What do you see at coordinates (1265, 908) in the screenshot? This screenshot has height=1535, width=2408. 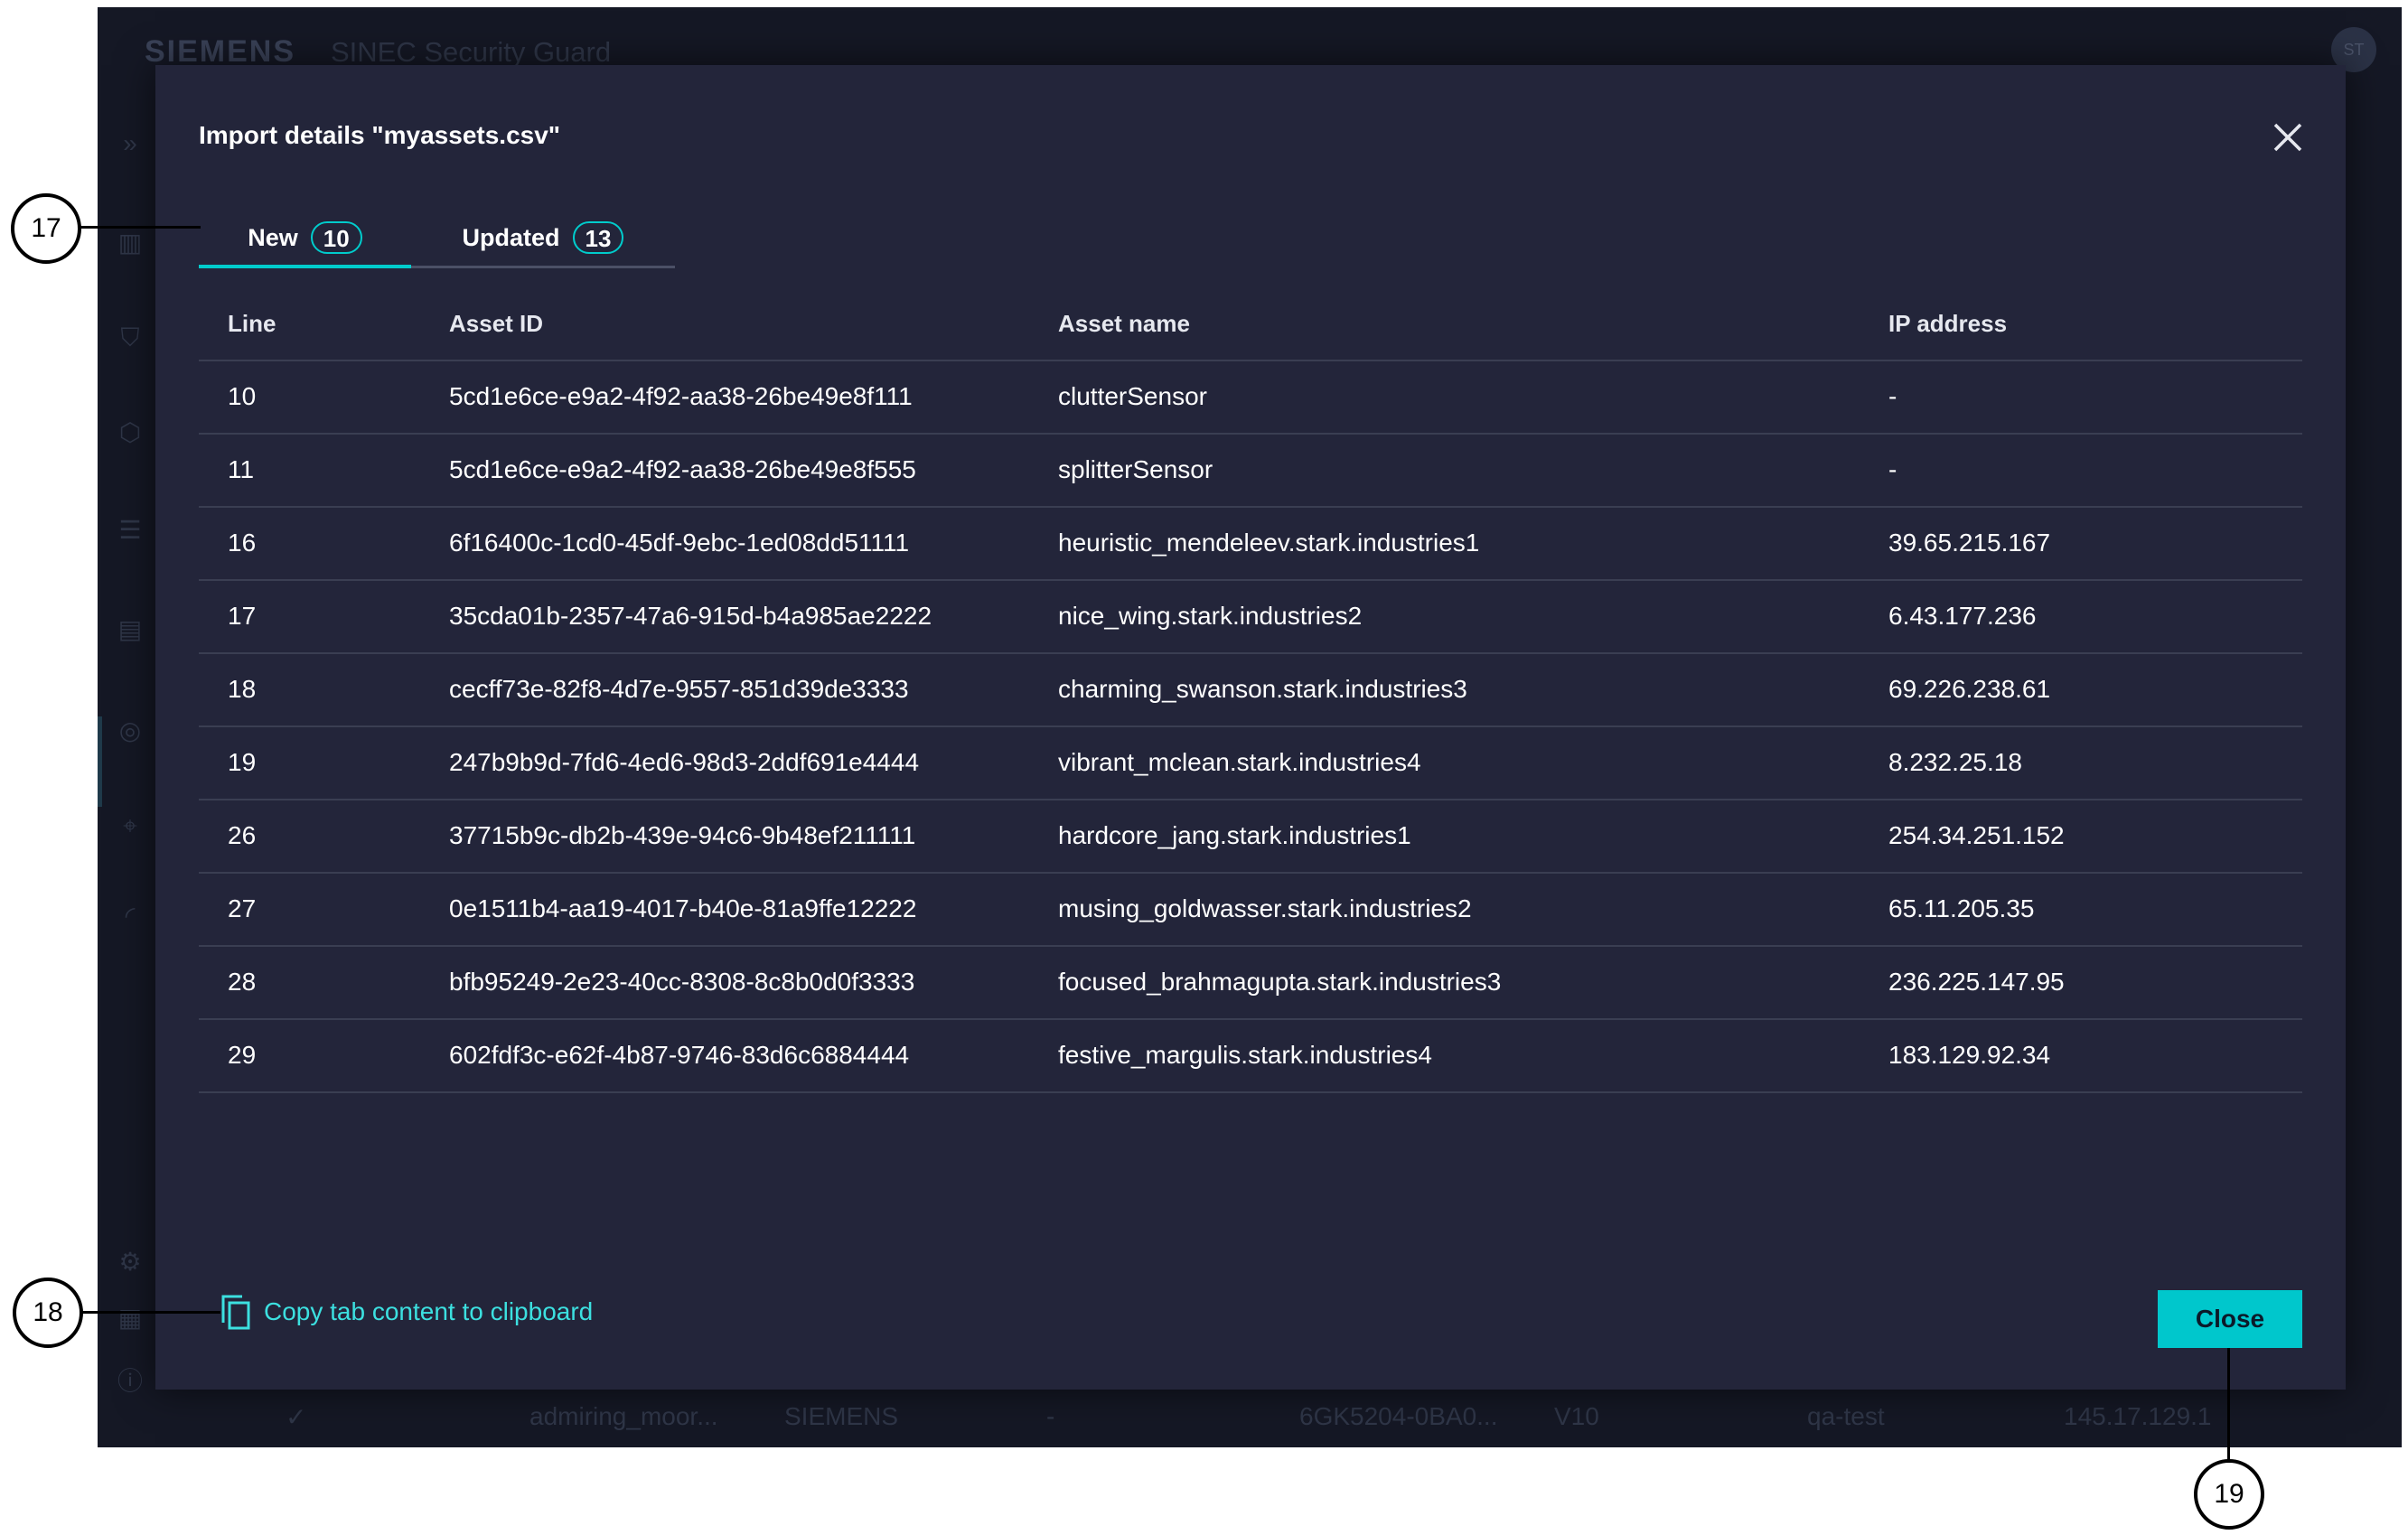 I see `cell-asset-name: musing_goldwasser.stark.industries2` at bounding box center [1265, 908].